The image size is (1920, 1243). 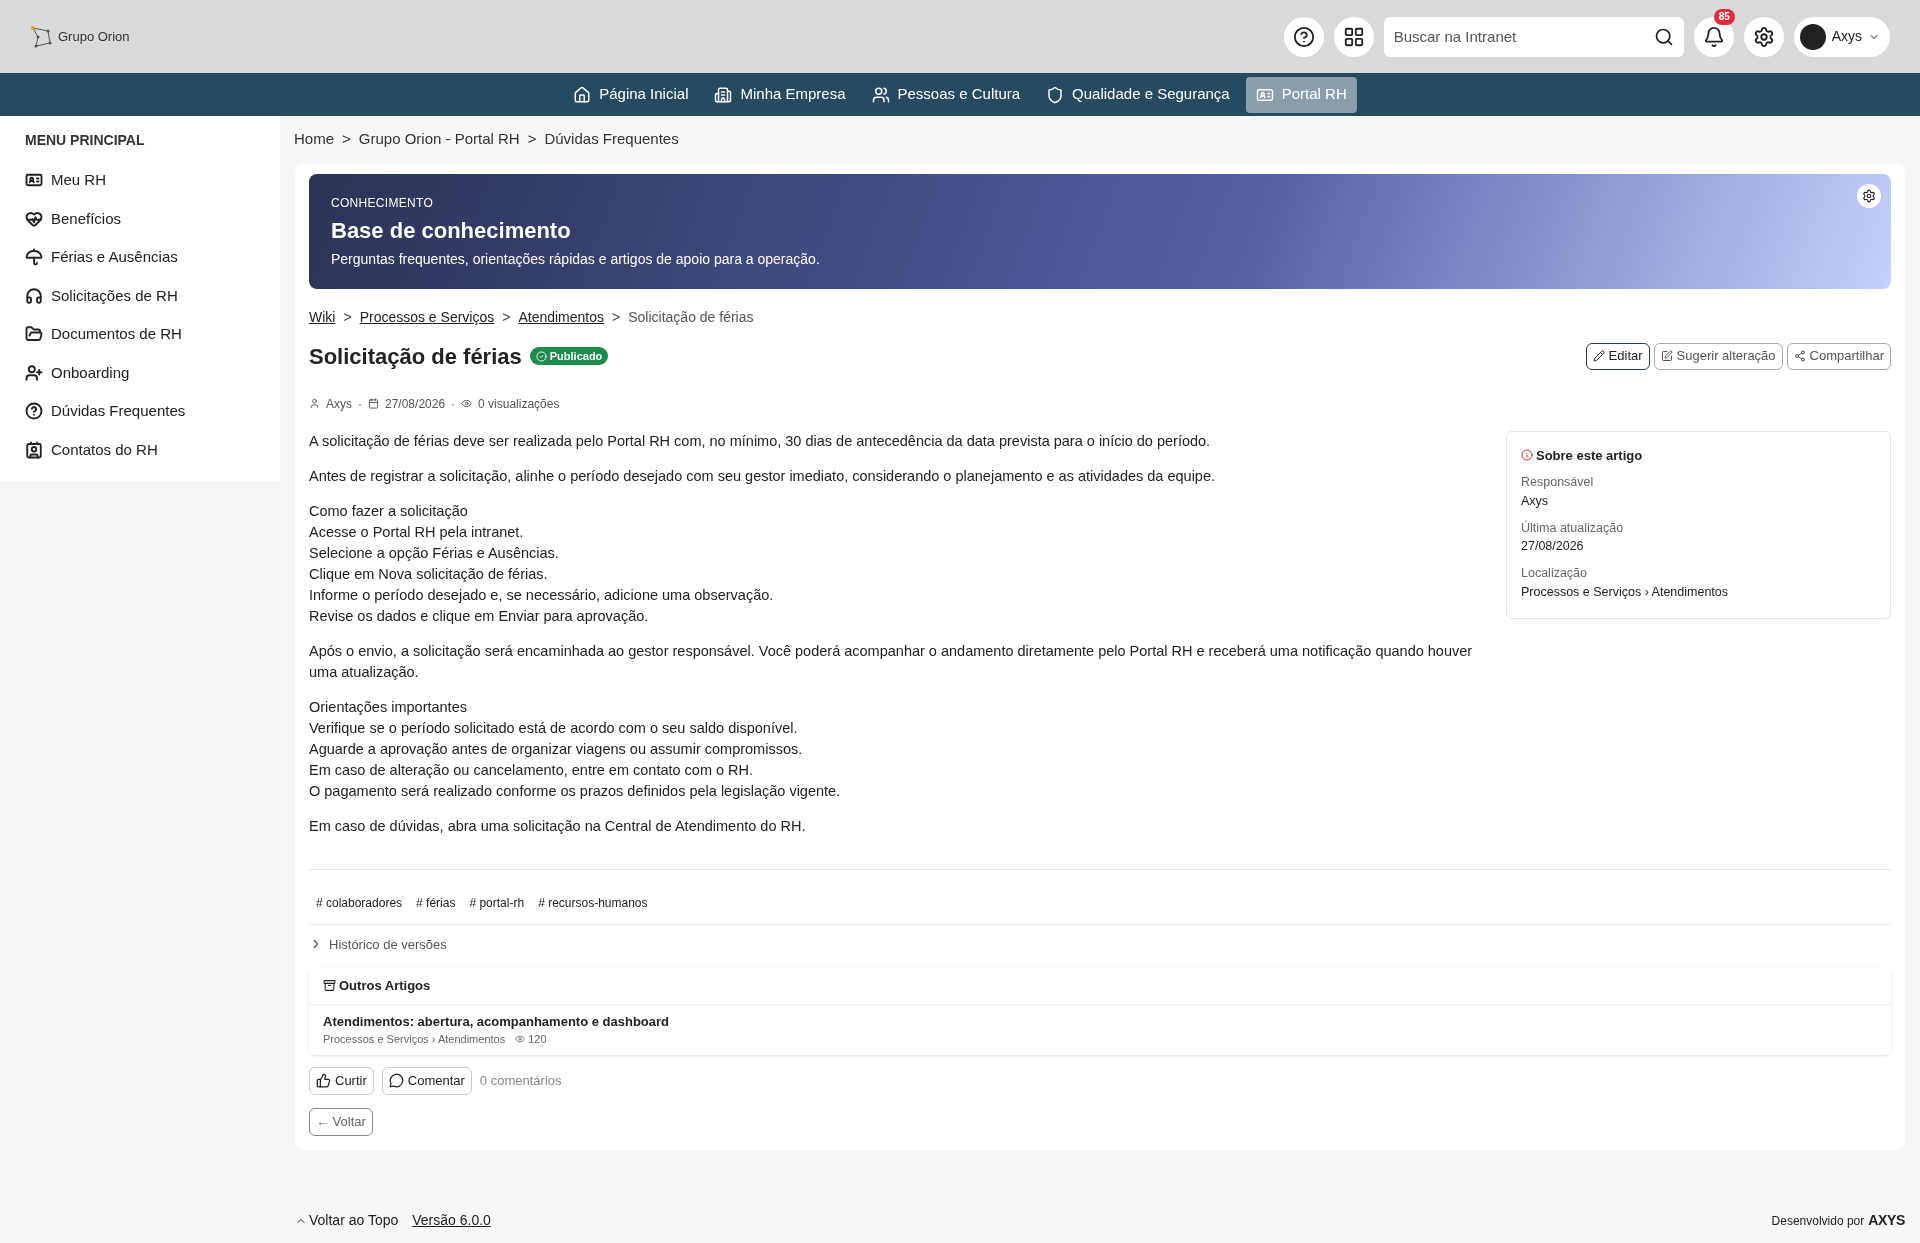 What do you see at coordinates (1799, 356) in the screenshot?
I see `share-icon` at bounding box center [1799, 356].